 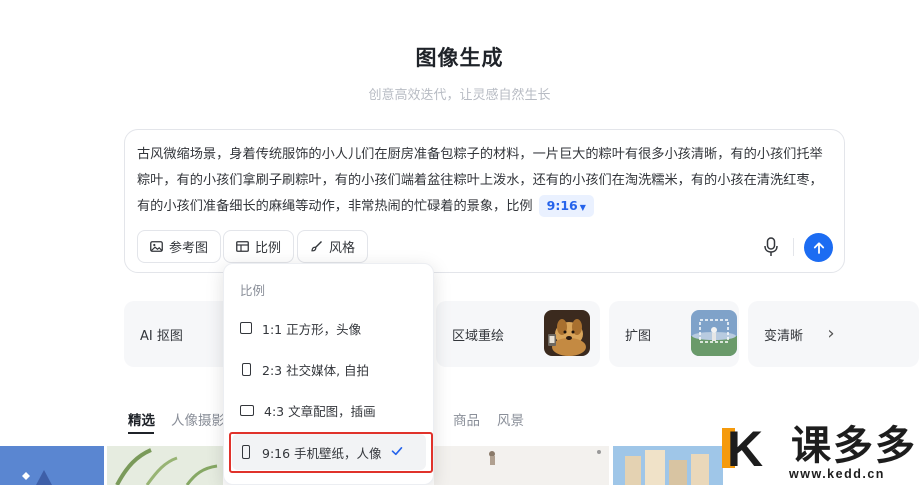 I want to click on reference-image-label: 参考图, so click(x=189, y=248).